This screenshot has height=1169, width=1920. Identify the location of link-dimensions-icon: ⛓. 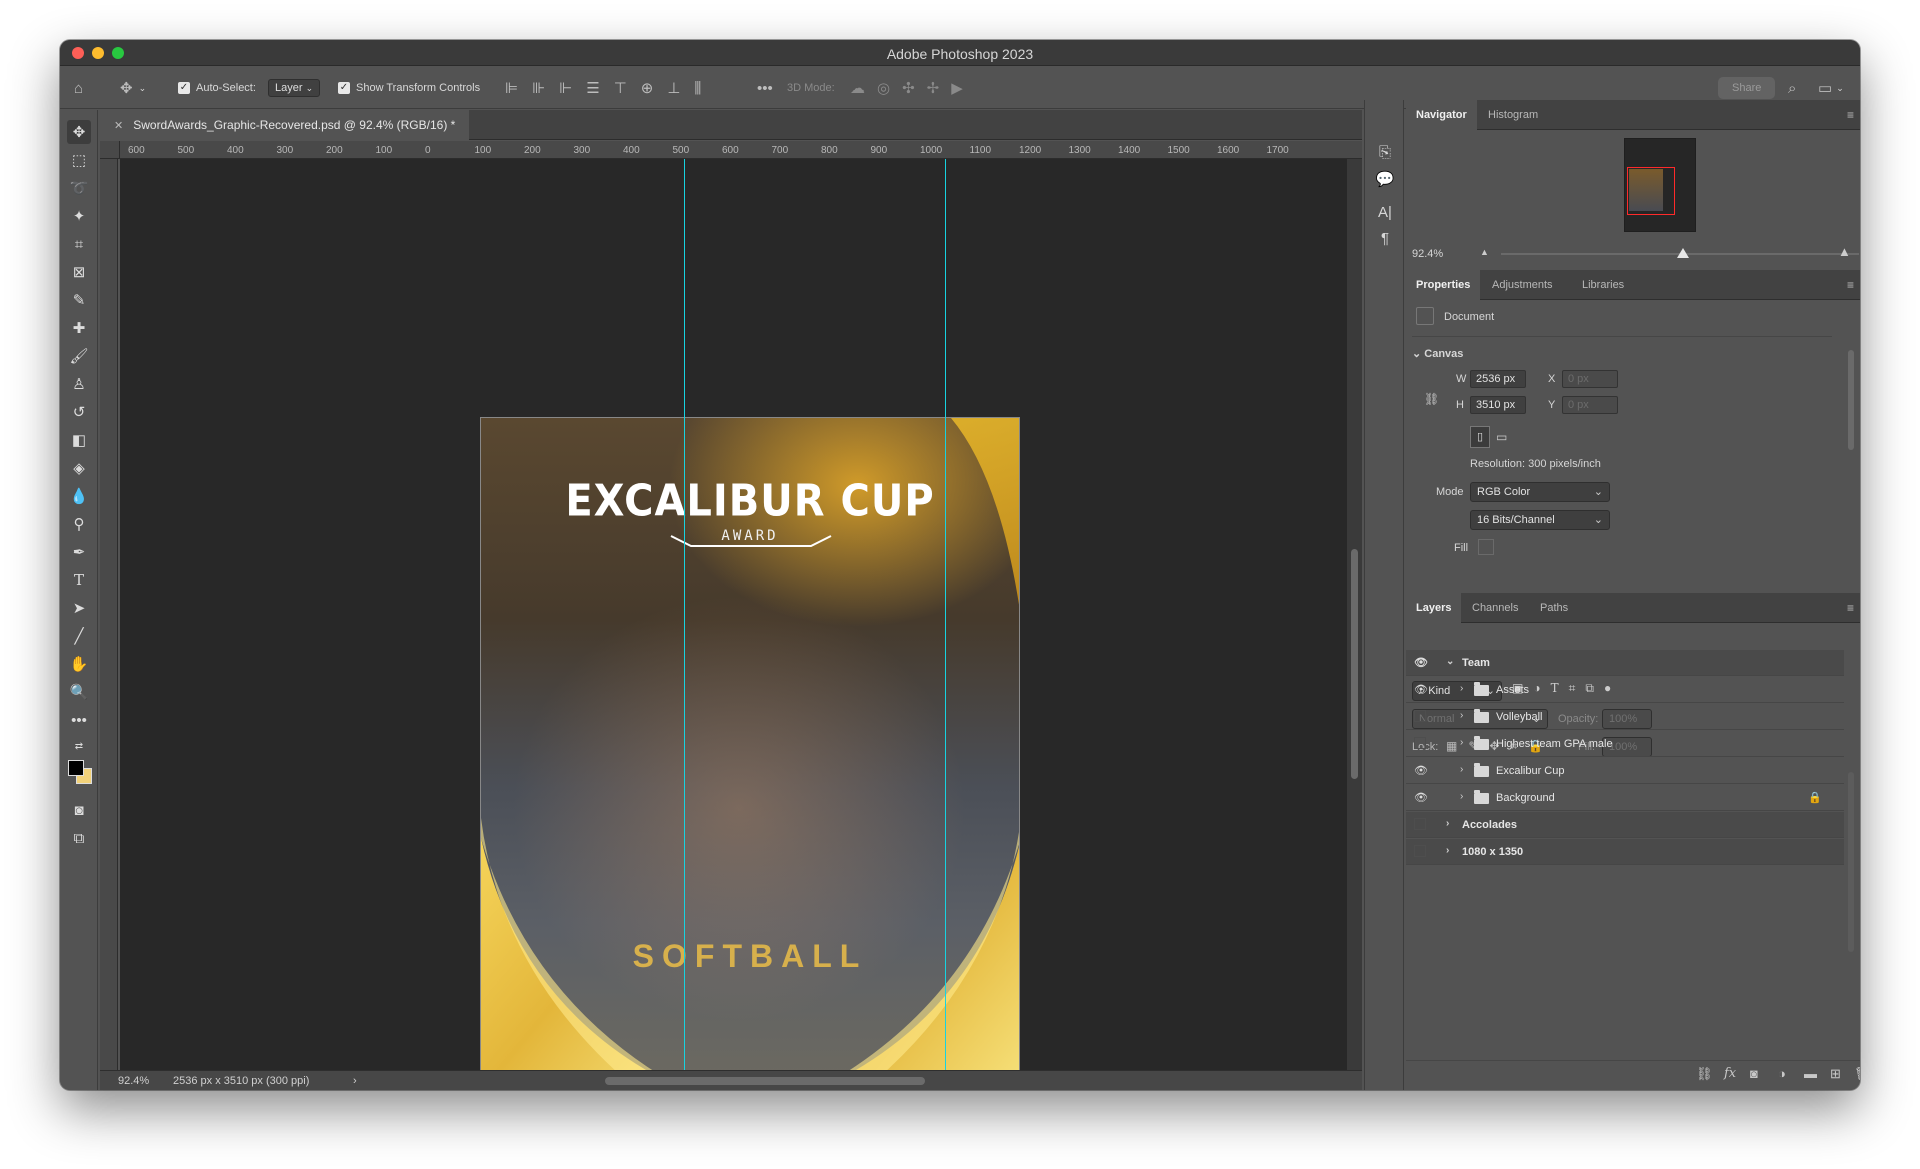
(1431, 399).